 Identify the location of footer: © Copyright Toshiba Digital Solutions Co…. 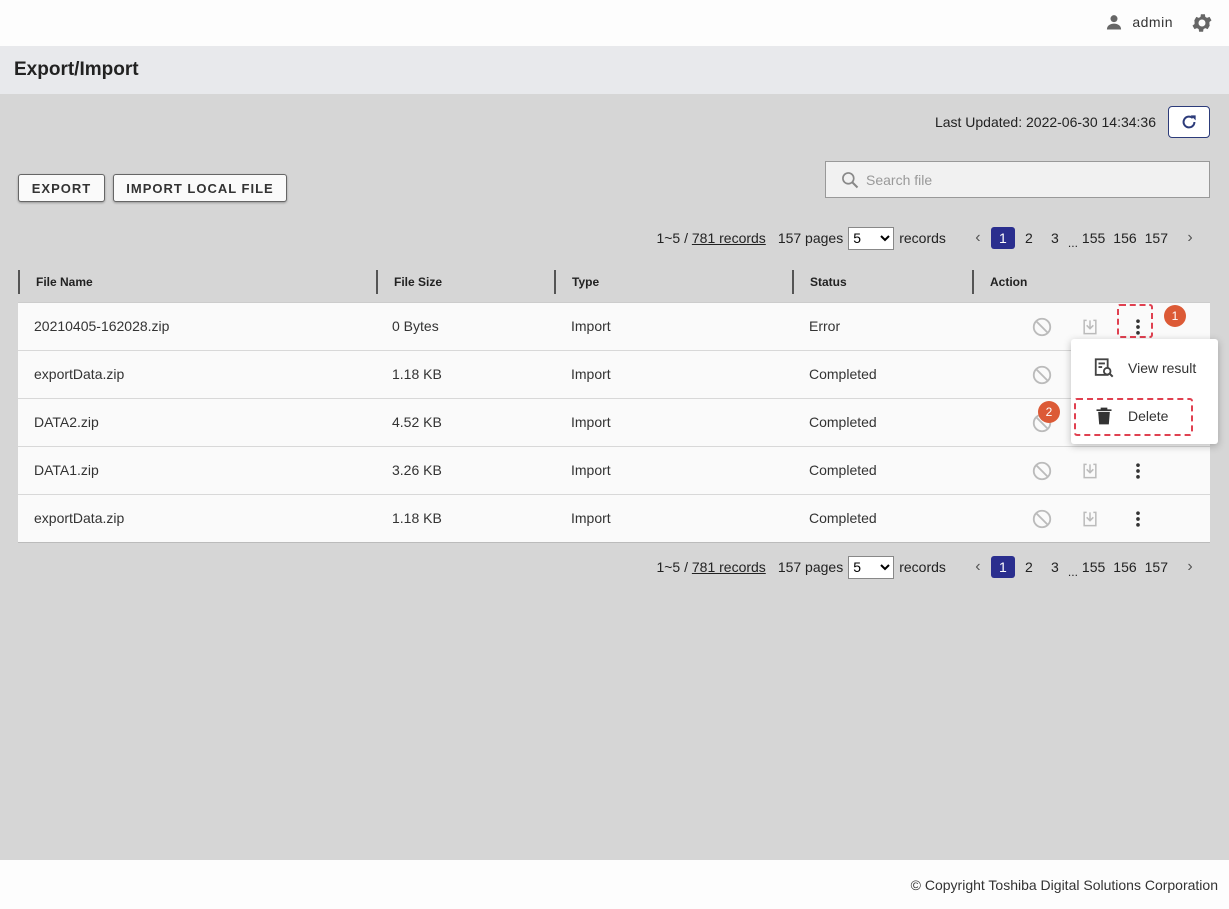
(614, 884).